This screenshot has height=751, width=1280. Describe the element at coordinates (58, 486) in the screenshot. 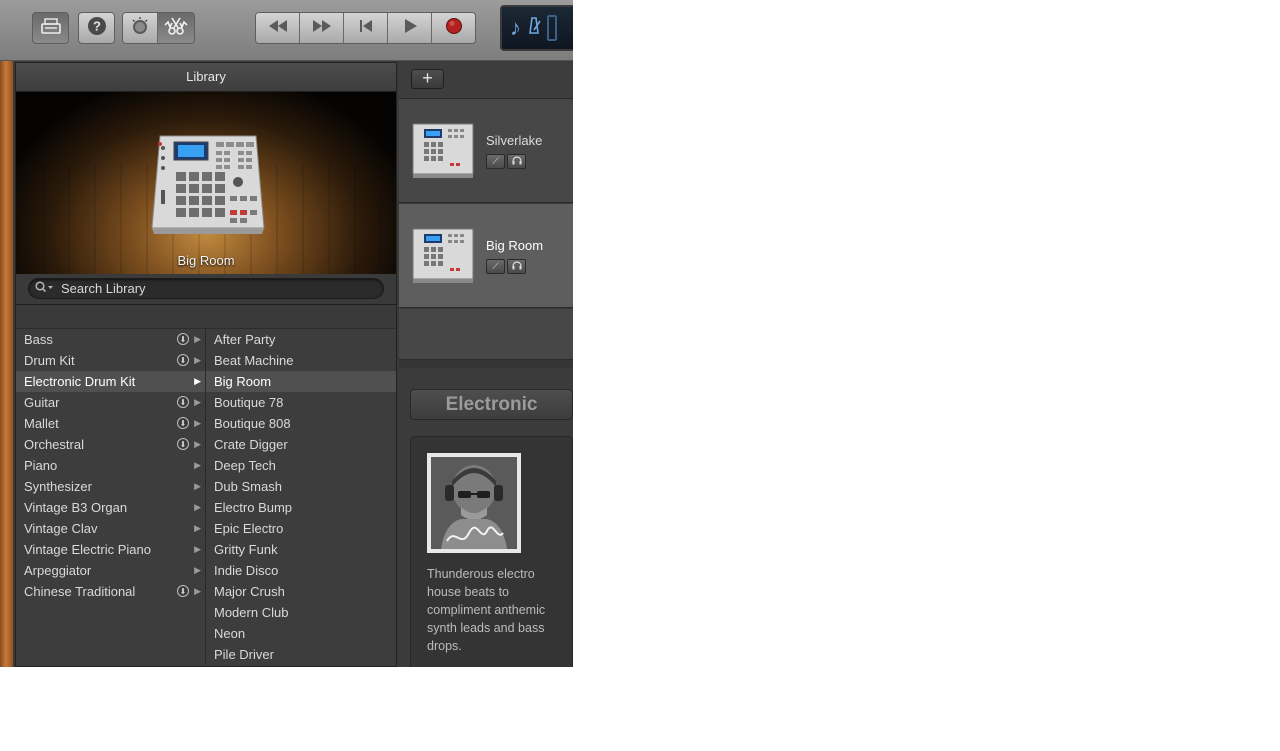

I see `category-label: Synthesizer` at that location.